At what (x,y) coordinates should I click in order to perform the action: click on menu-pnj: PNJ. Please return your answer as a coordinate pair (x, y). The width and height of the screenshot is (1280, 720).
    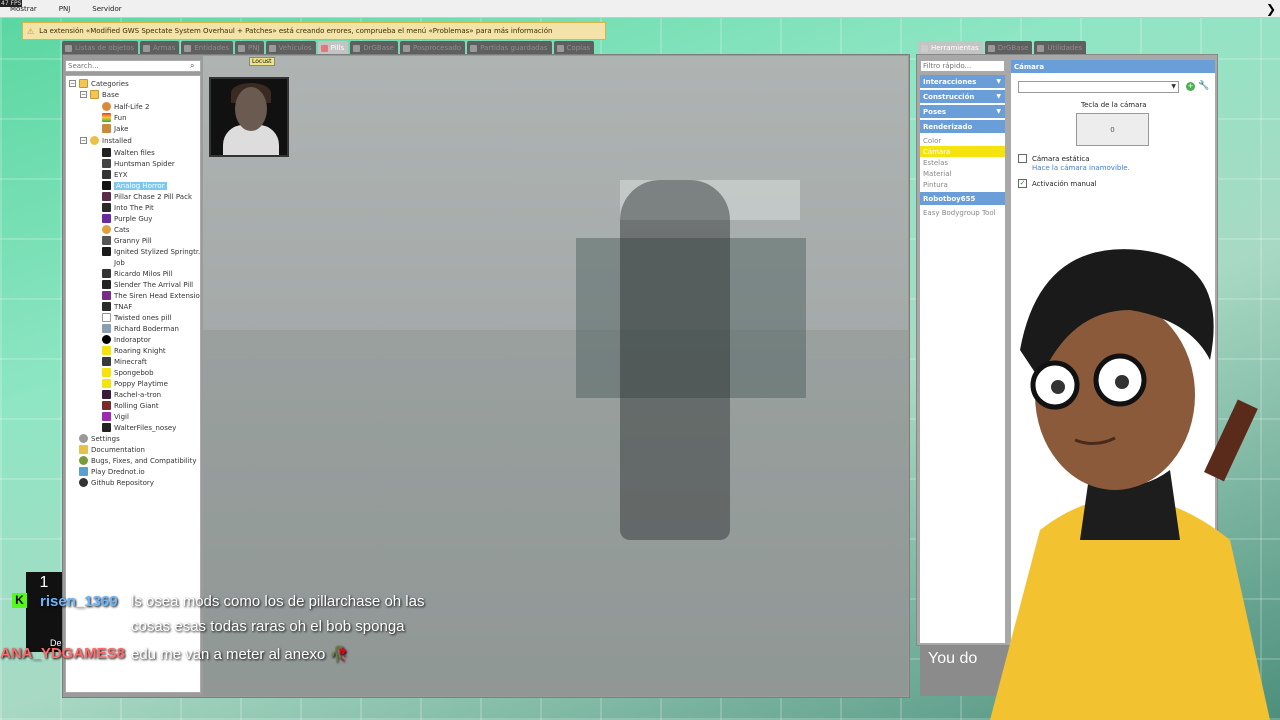
    Looking at the image, I should click on (65, 9).